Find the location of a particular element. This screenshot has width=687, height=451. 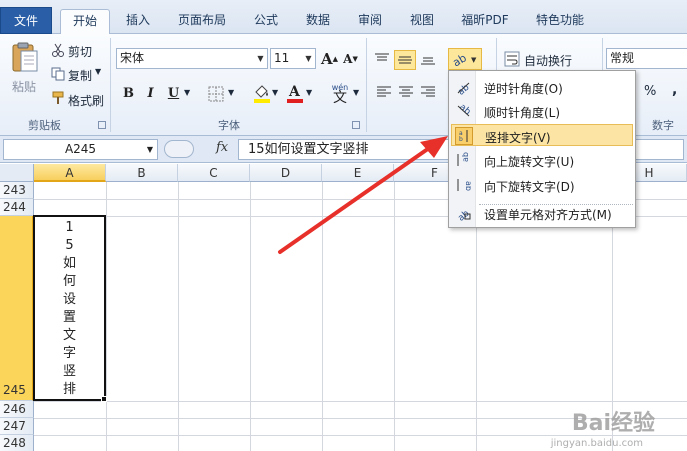

phonetic-chevron-down-icon: ▼ is located at coordinates (356, 92).